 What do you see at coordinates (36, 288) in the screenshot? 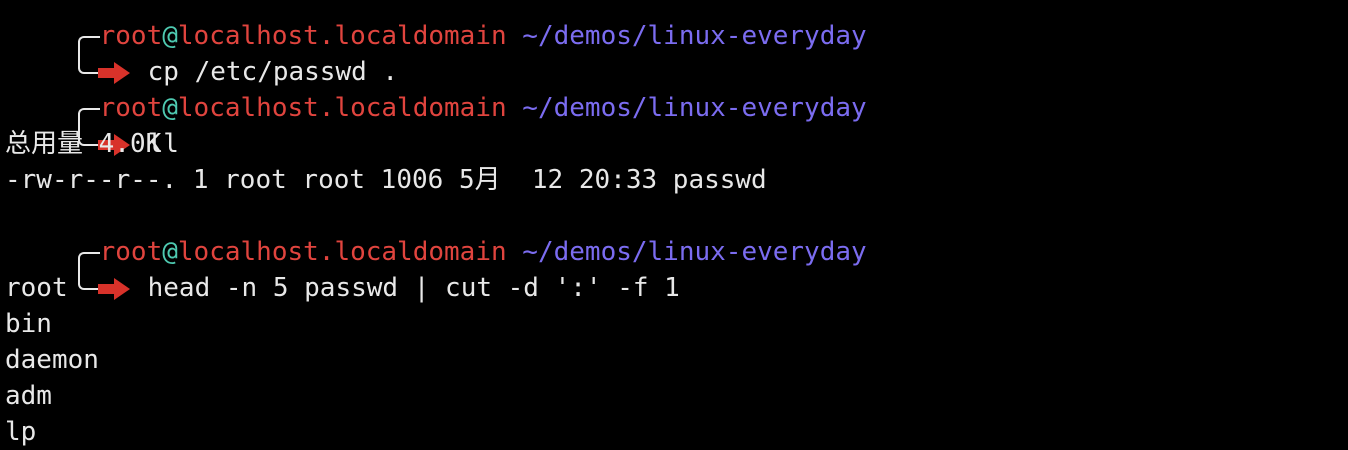
I see `output-line: root` at bounding box center [36, 288].